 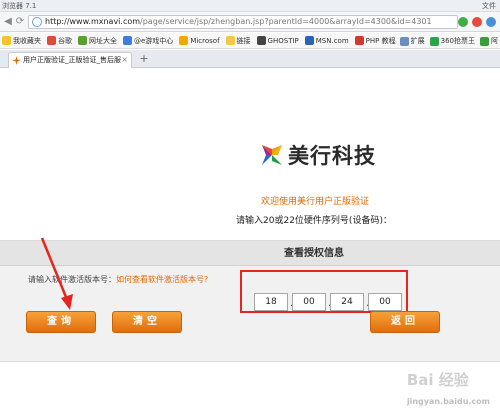 I want to click on annotation-arrow-icon, so click(x=56, y=273).